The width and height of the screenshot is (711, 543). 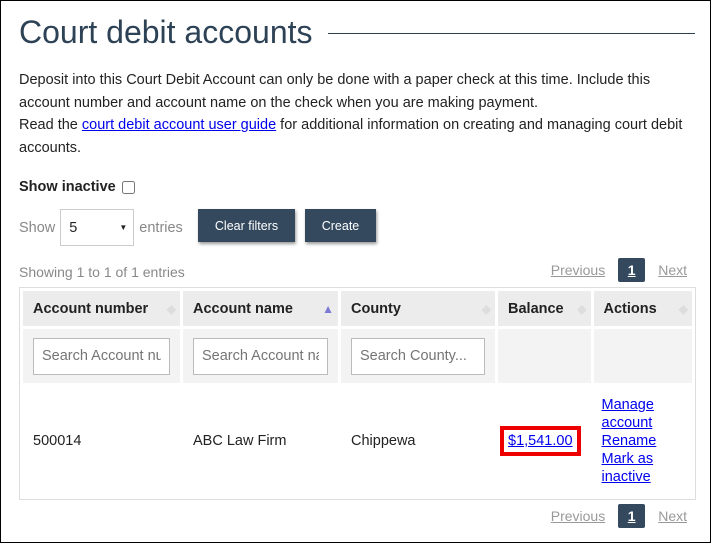 I want to click on col-account-name: Account name ▲, so click(x=260, y=308).